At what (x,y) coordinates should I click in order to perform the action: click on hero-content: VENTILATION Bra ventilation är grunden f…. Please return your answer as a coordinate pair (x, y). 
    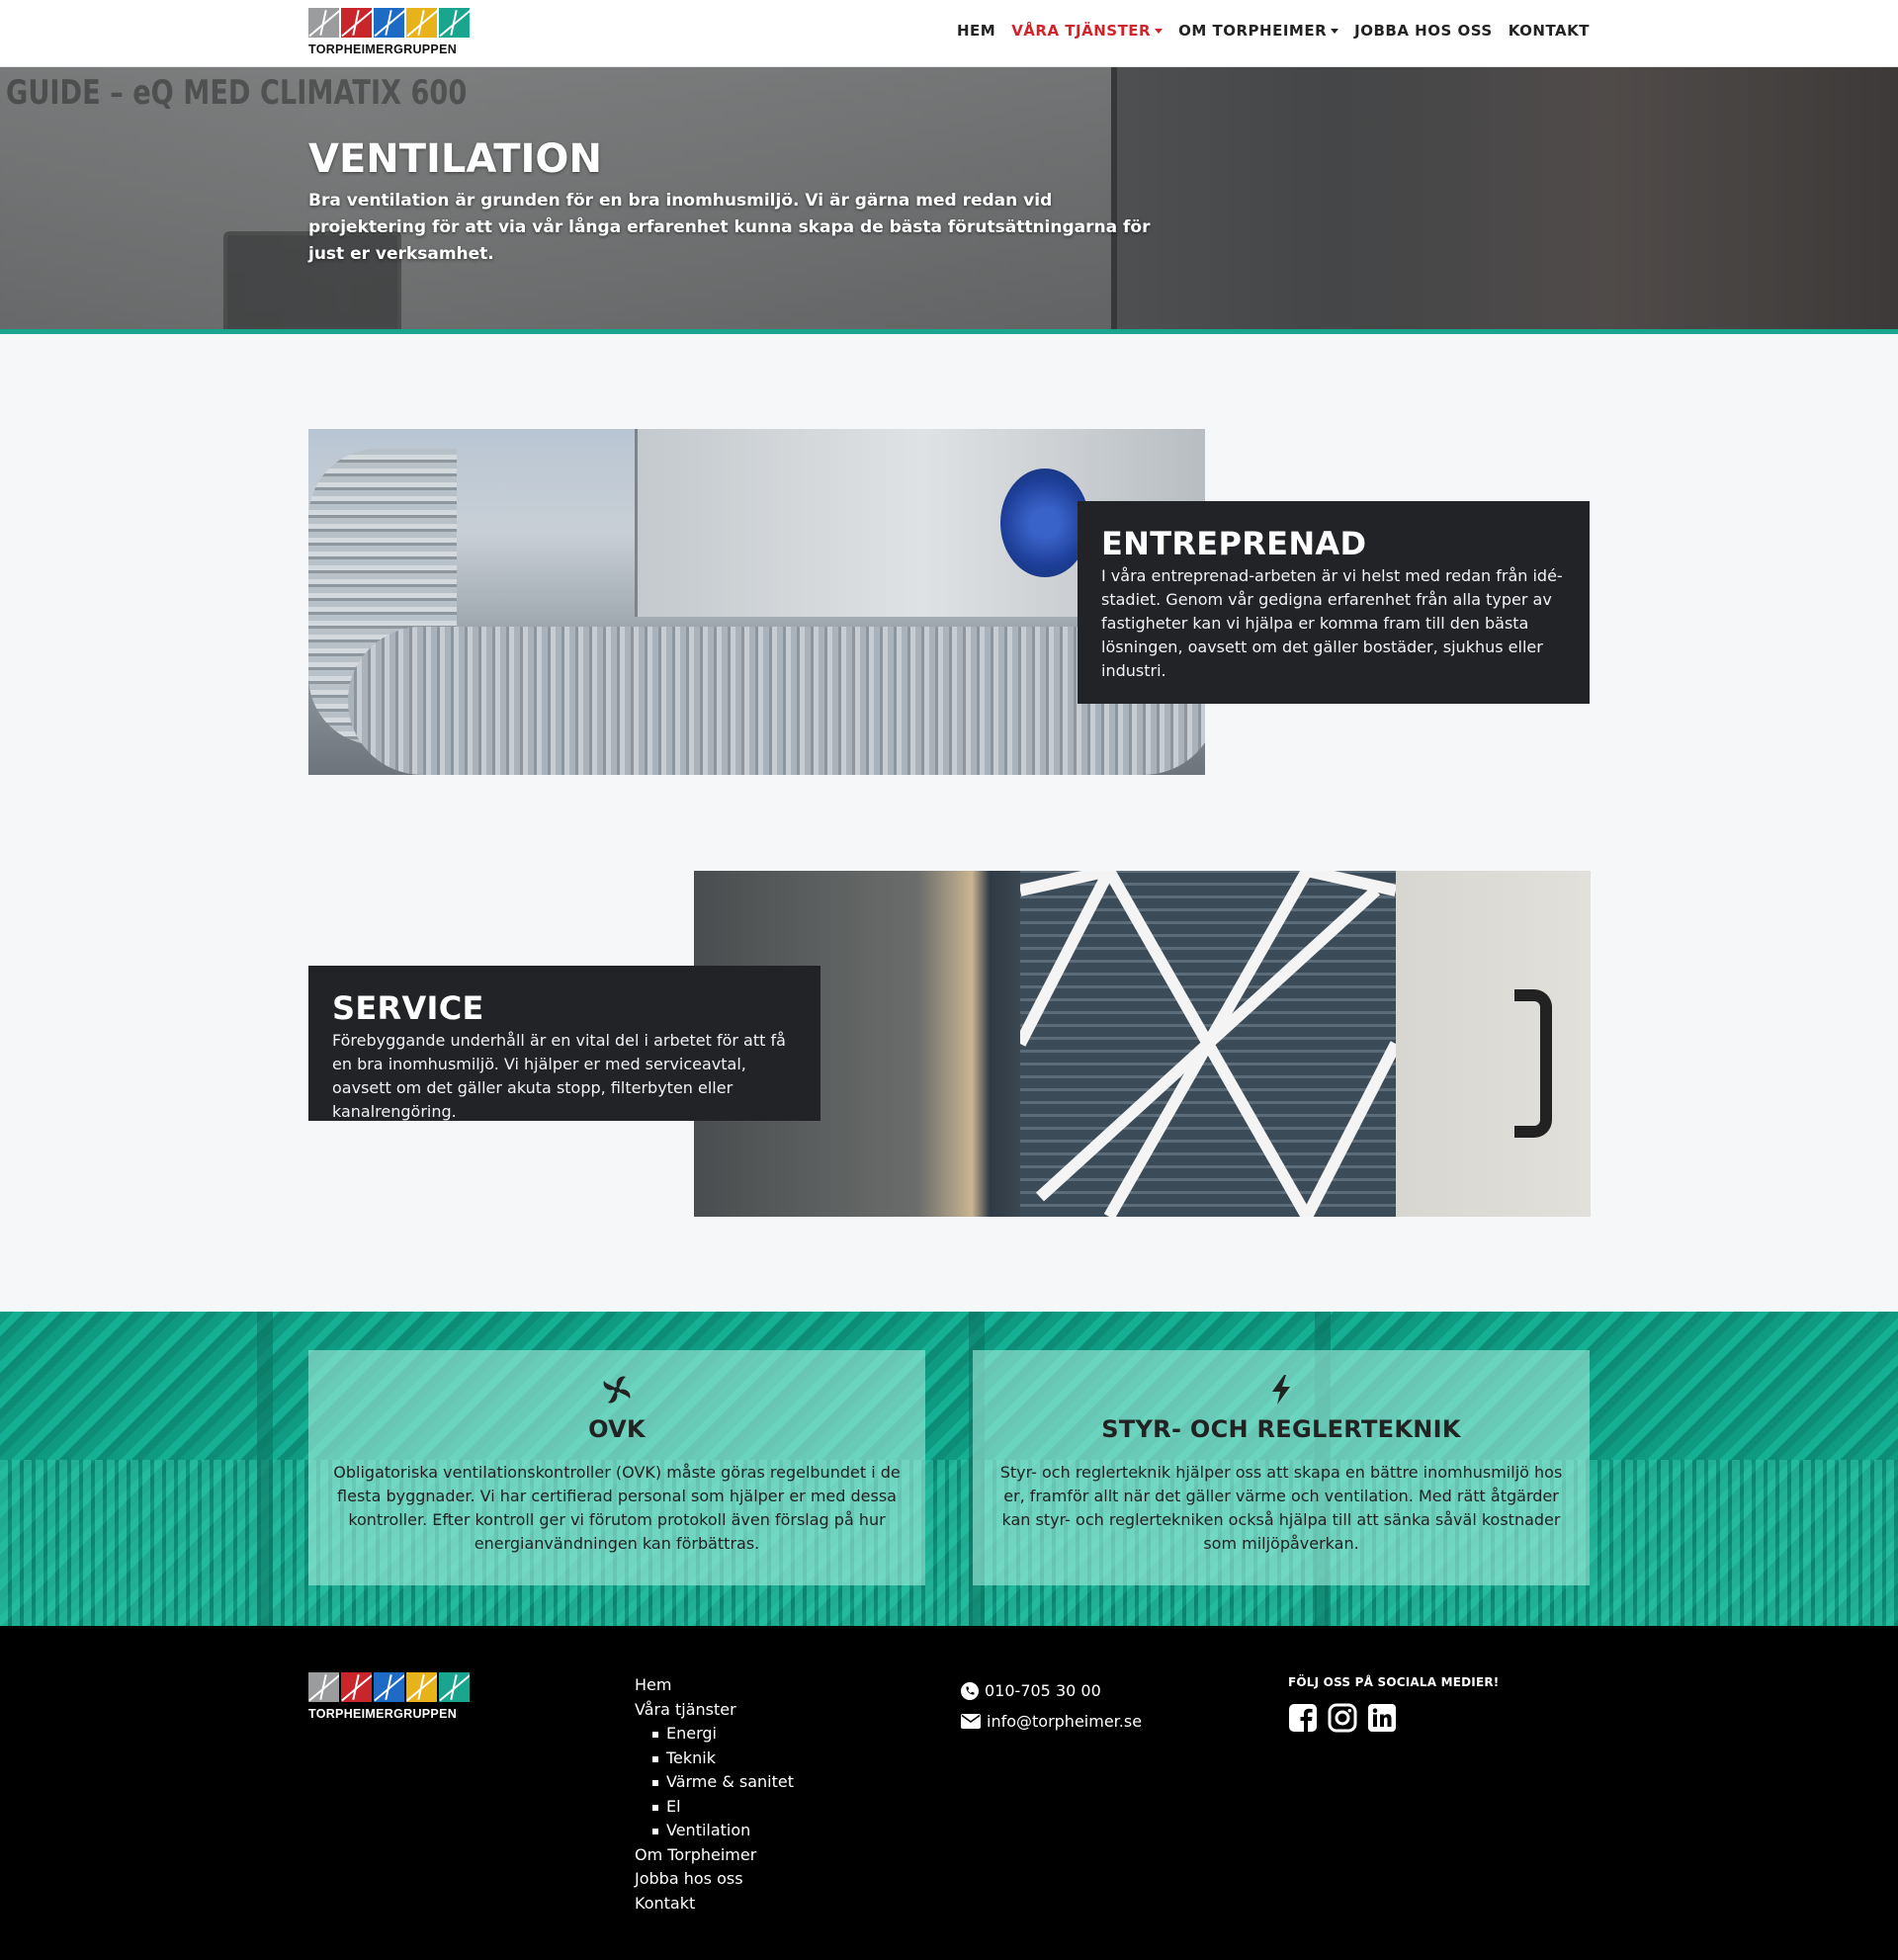
    Looking at the image, I should click on (734, 202).